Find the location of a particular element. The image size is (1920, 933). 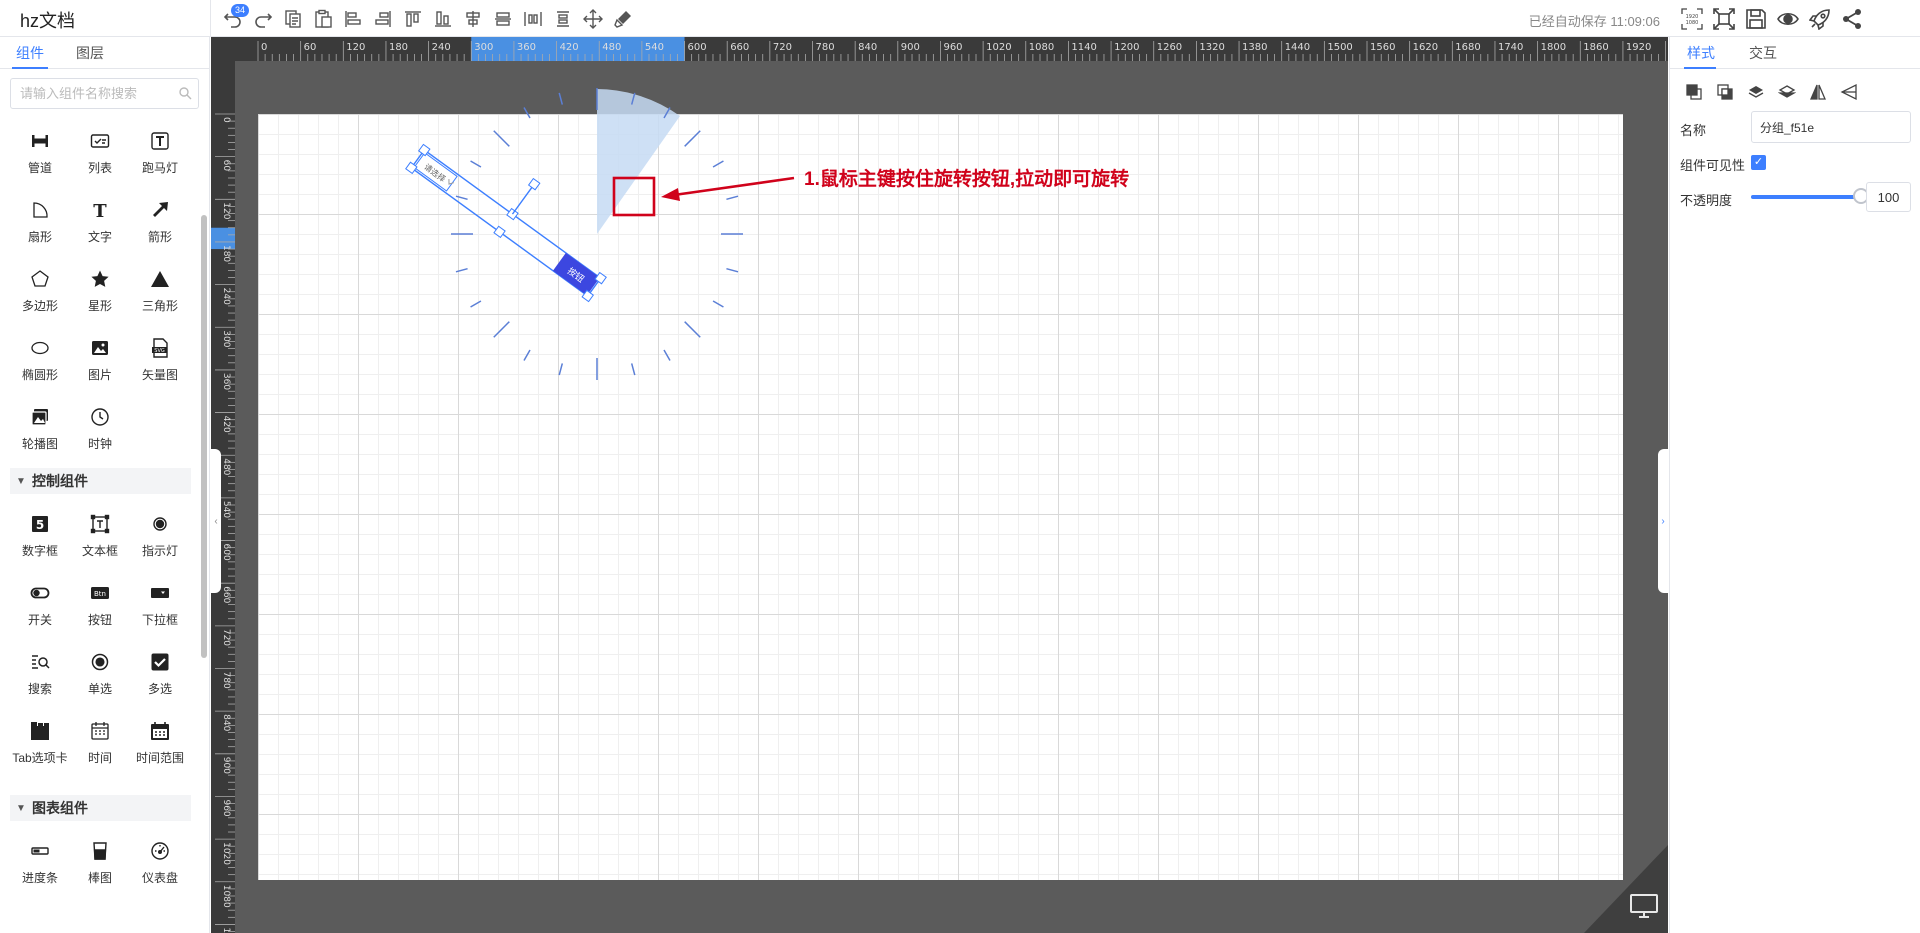

flip-horizontal-button is located at coordinates (1817, 92).